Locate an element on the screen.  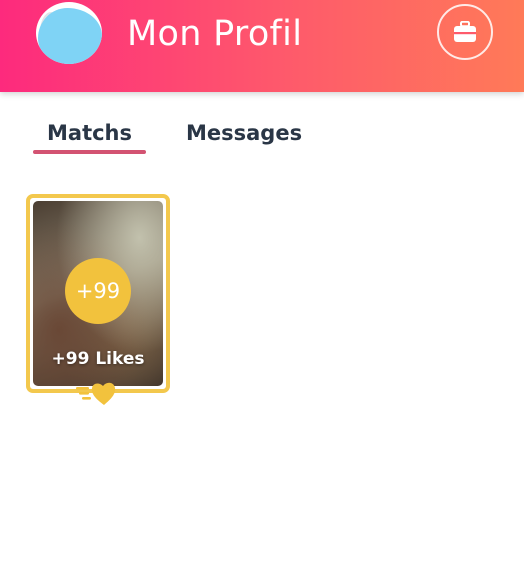
briefcase-icon is located at coordinates (465, 31).